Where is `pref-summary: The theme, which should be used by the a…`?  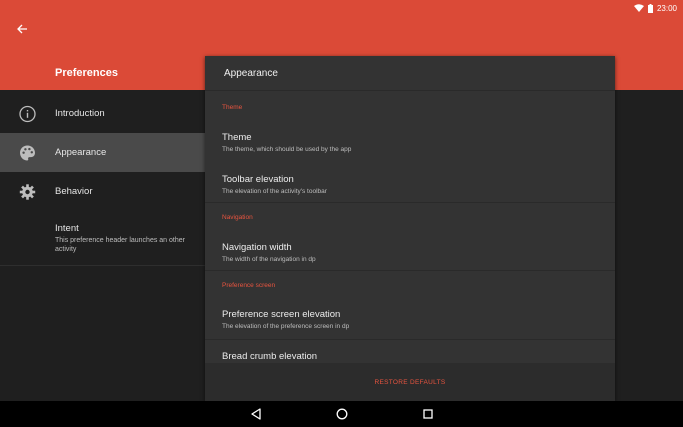 pref-summary: The theme, which should be used by the a… is located at coordinates (287, 149).